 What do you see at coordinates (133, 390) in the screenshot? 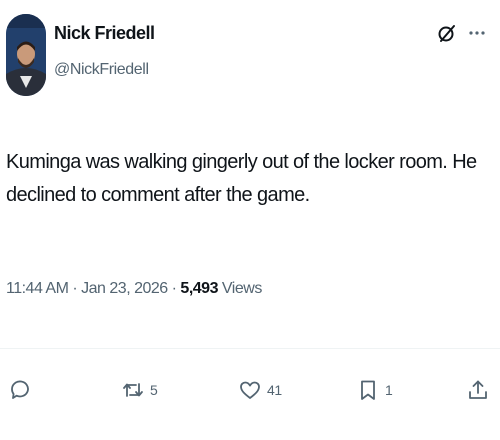
I see `repost-icon` at bounding box center [133, 390].